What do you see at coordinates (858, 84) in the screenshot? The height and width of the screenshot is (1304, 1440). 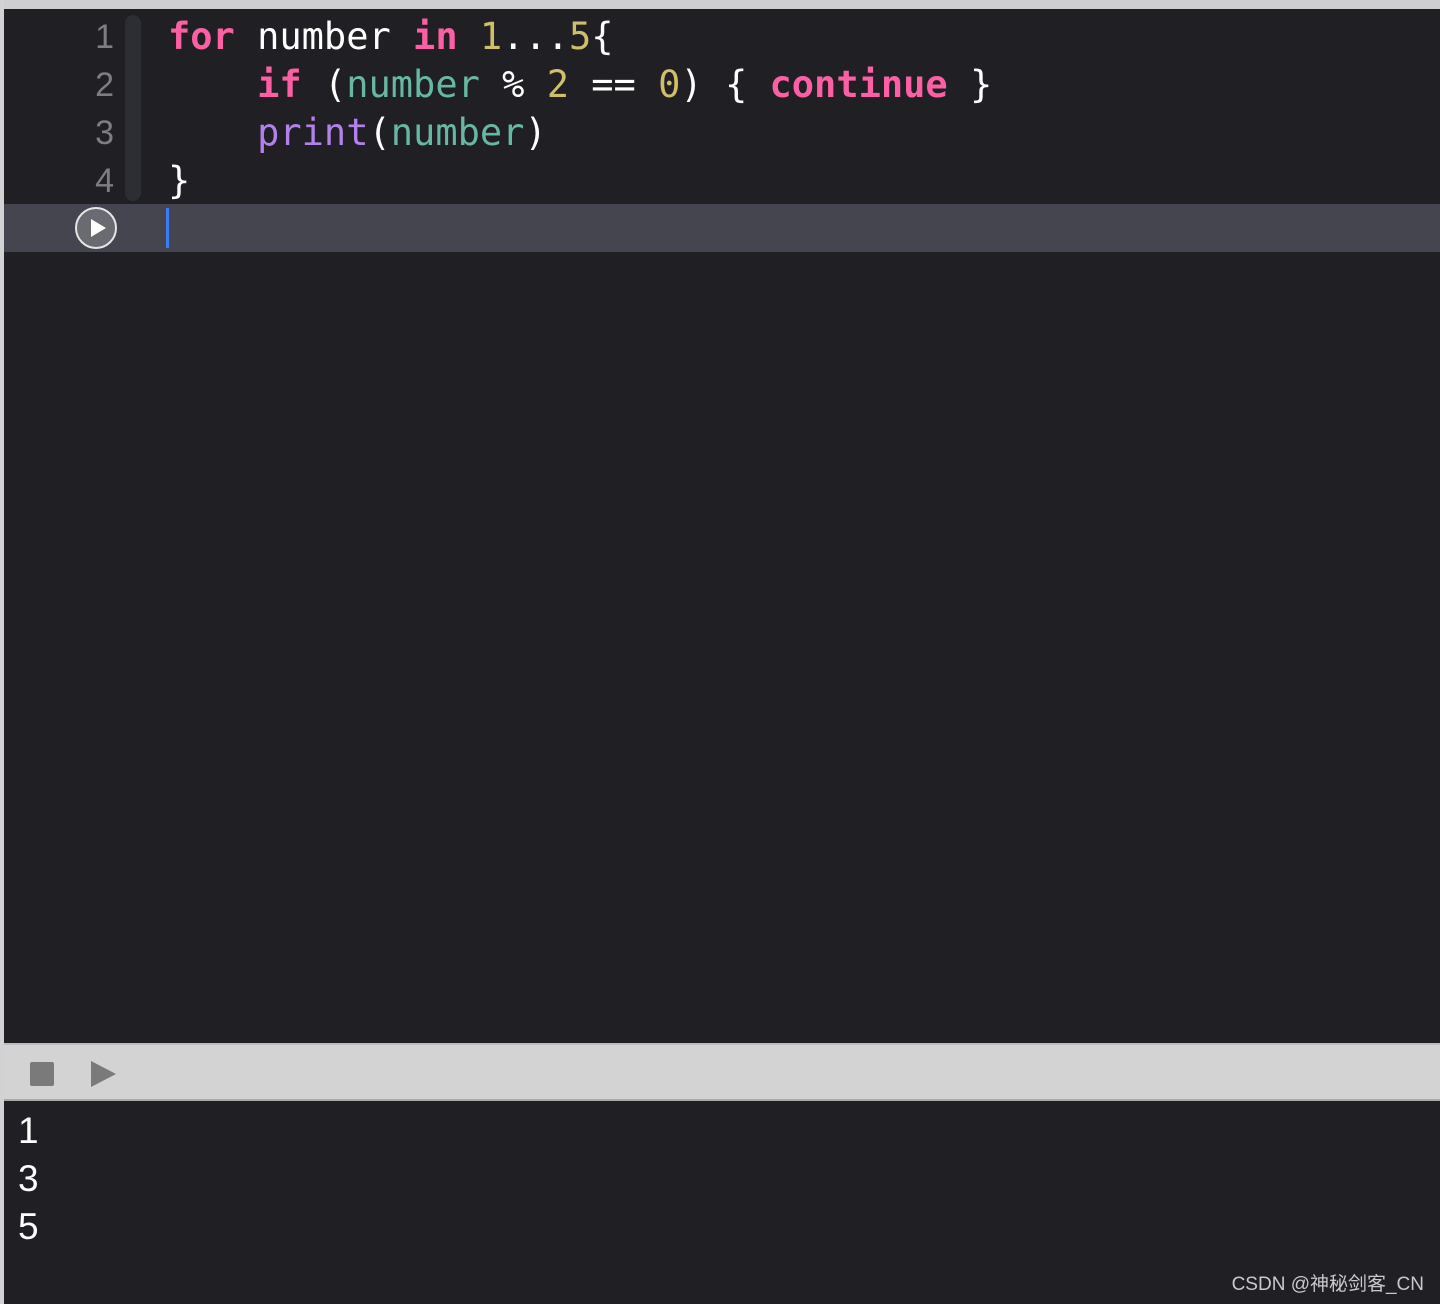 I see `code-token-kw: continue` at bounding box center [858, 84].